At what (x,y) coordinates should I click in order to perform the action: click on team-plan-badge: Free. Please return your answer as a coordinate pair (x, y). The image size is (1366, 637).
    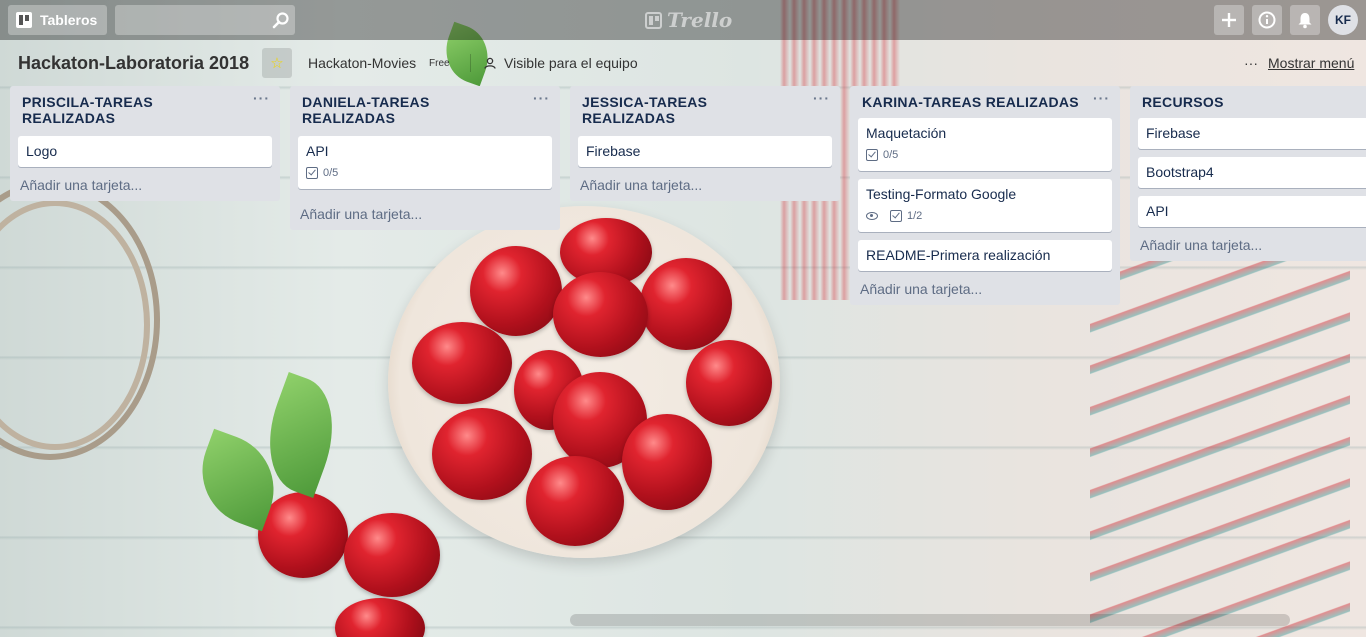
    Looking at the image, I should click on (439, 63).